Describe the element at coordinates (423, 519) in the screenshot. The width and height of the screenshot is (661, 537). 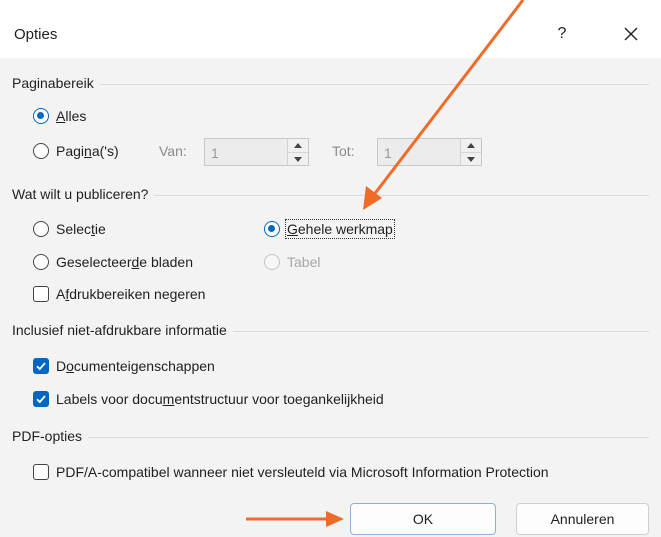
I see `ok-button: OK` at that location.